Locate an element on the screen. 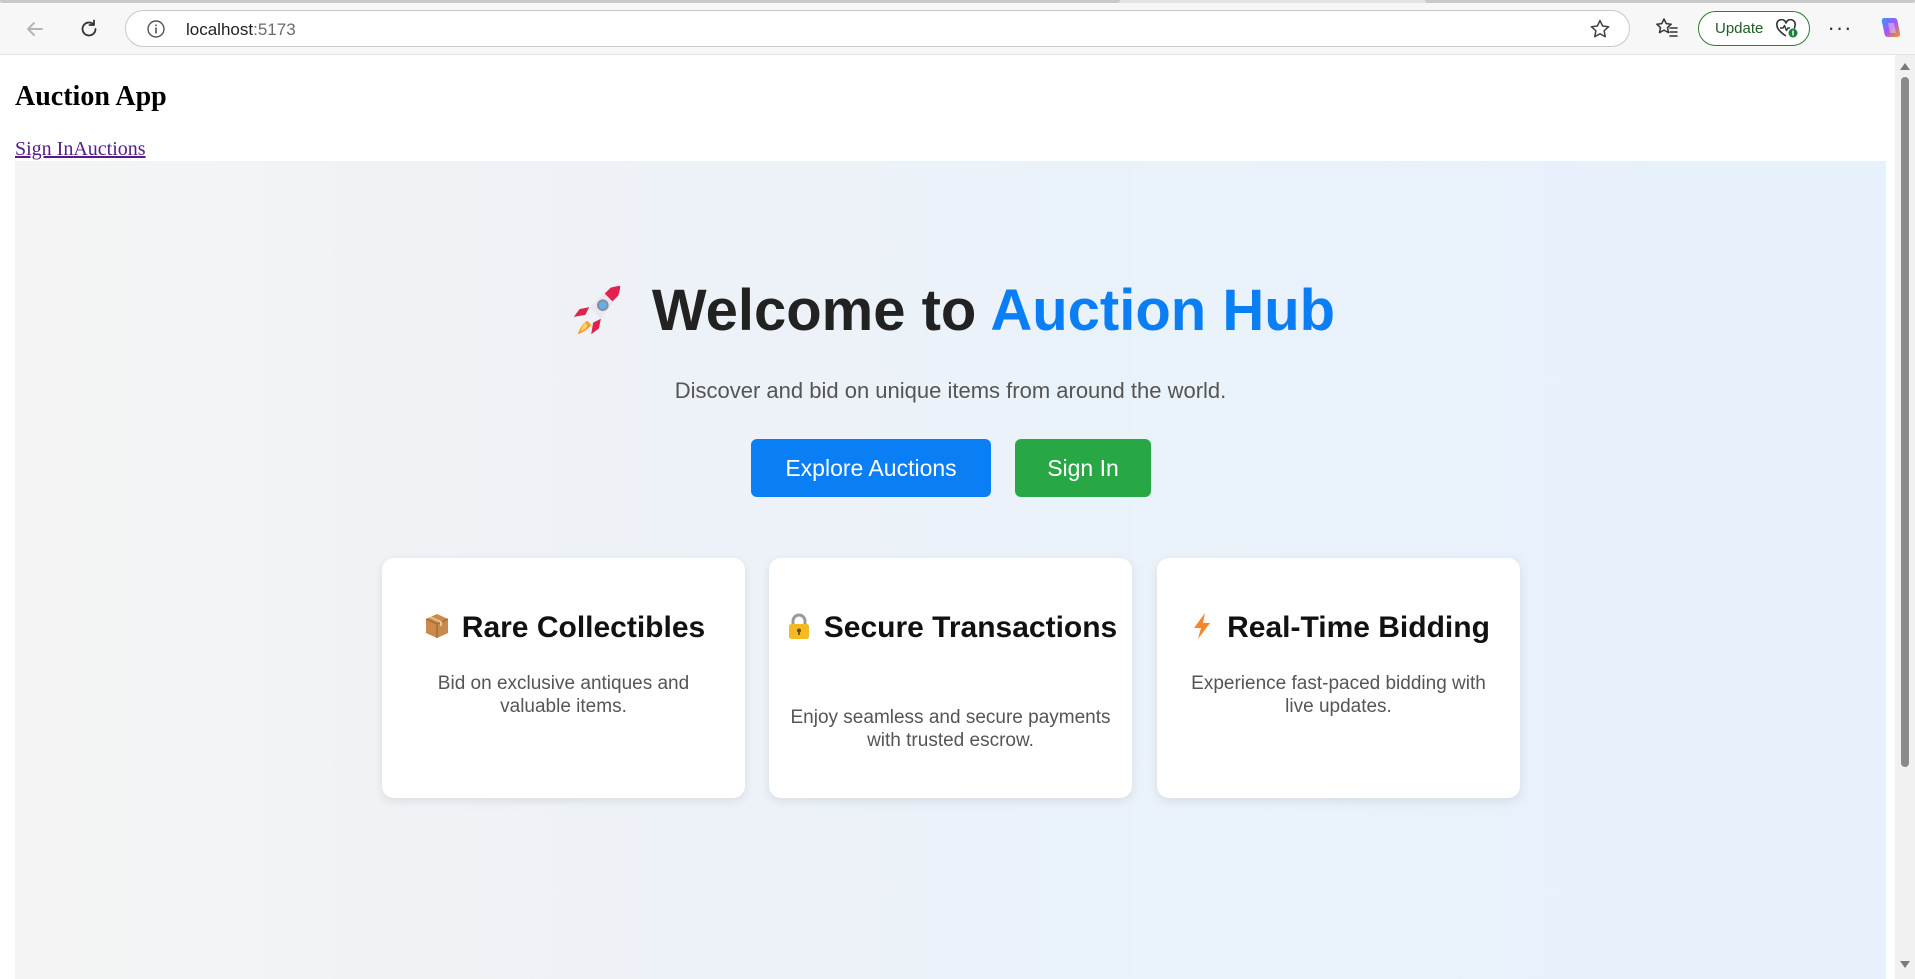 The width and height of the screenshot is (1915, 979). auctions-link: Auctions is located at coordinates (109, 149).